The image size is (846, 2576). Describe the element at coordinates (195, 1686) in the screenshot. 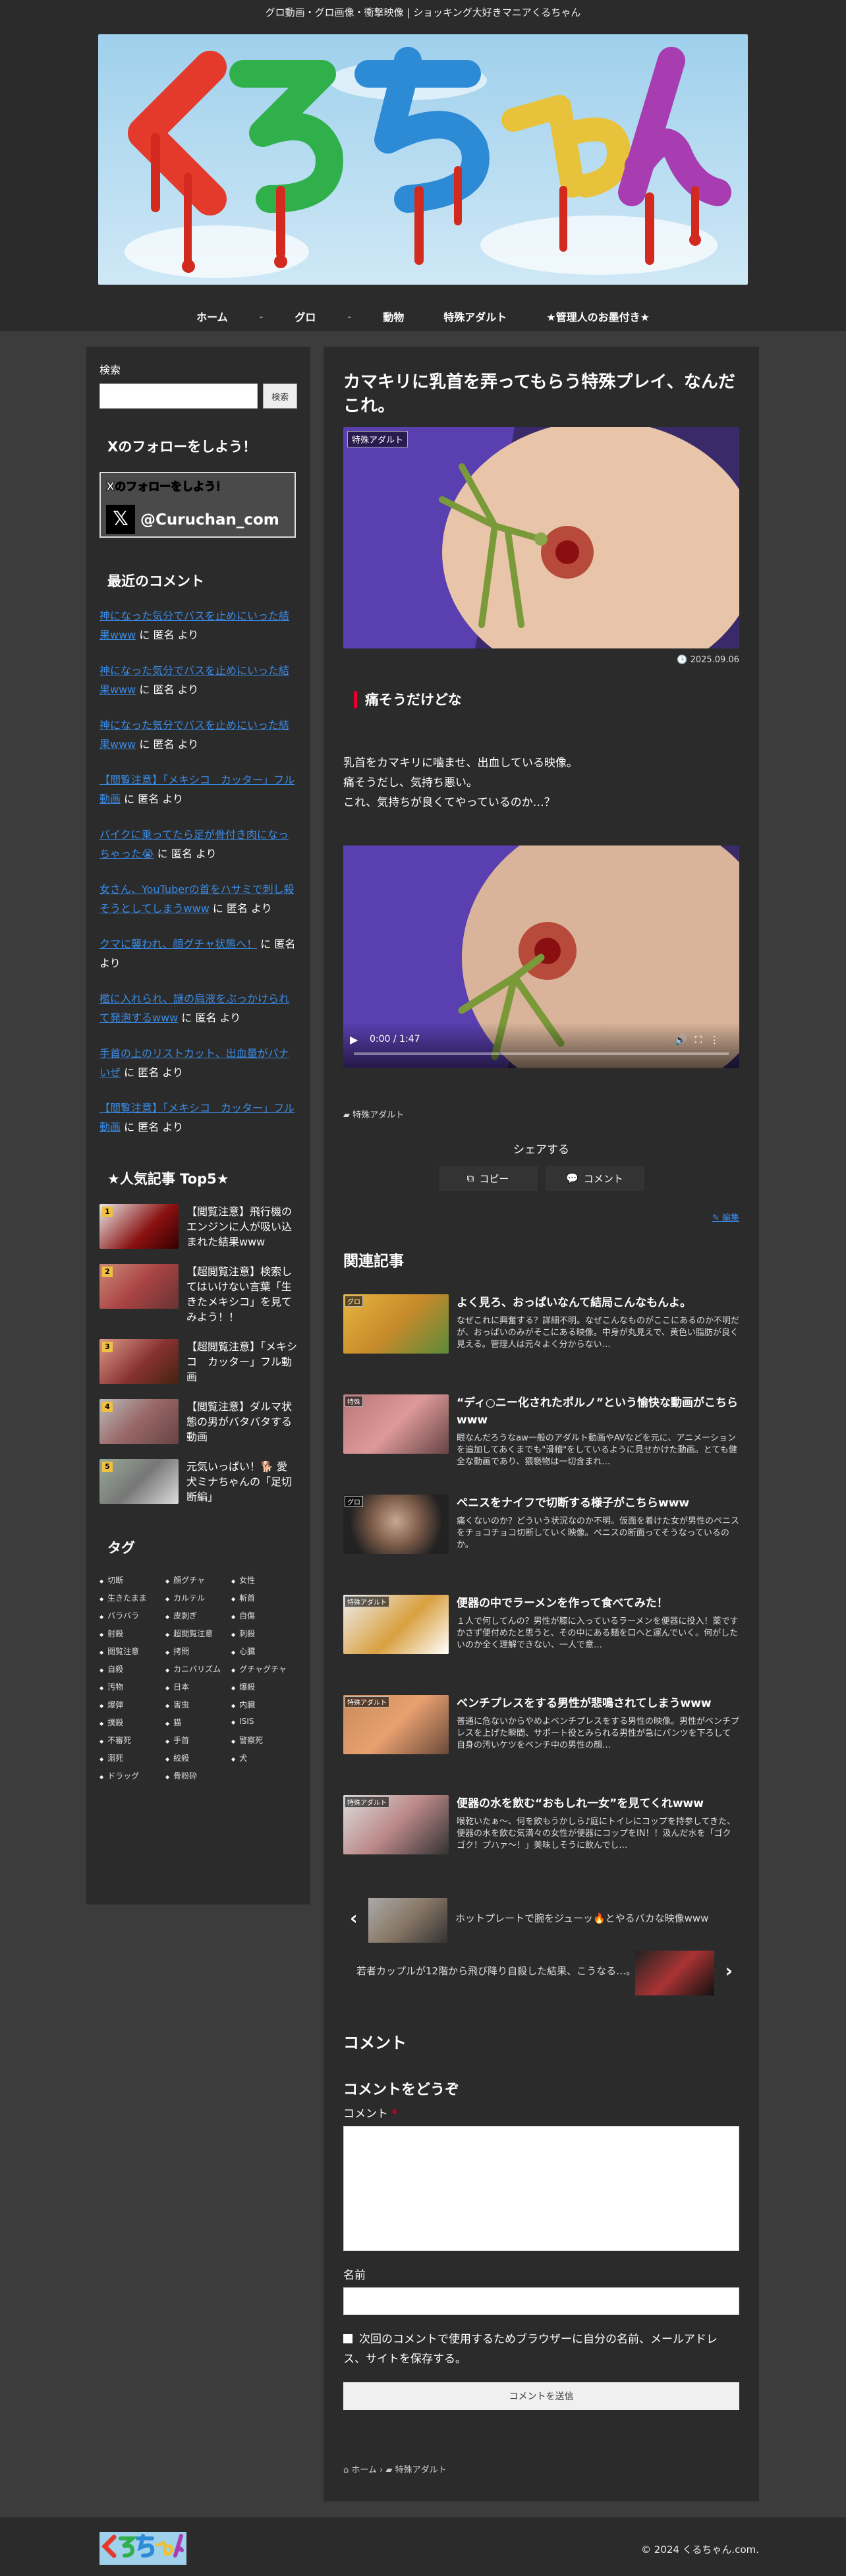

I see `tag-link: 日本` at that location.